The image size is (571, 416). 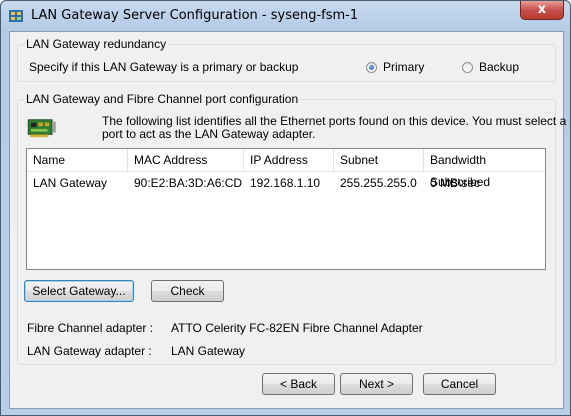 What do you see at coordinates (188, 183) in the screenshot?
I see `cell-mac: 90:E2:BA:3D:A6:CD` at bounding box center [188, 183].